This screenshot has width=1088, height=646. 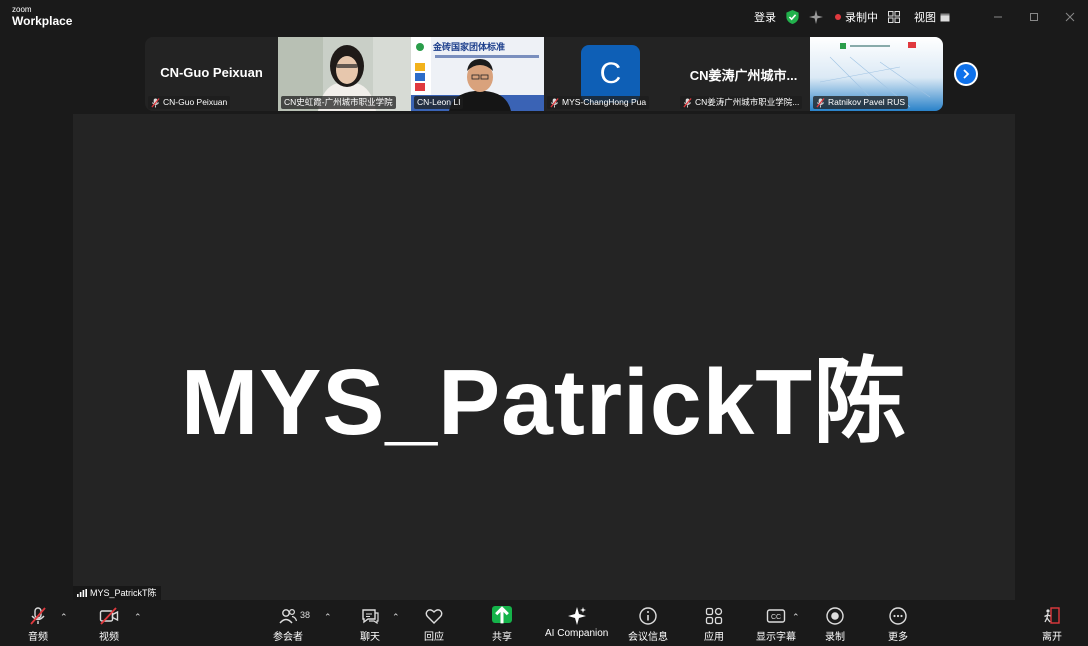 What do you see at coordinates (894, 17) in the screenshot?
I see `gallery-grid-icon` at bounding box center [894, 17].